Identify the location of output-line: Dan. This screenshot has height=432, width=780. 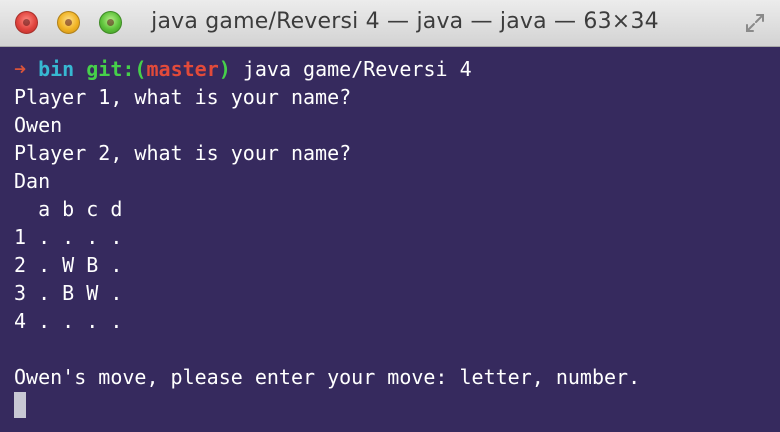
(32, 181).